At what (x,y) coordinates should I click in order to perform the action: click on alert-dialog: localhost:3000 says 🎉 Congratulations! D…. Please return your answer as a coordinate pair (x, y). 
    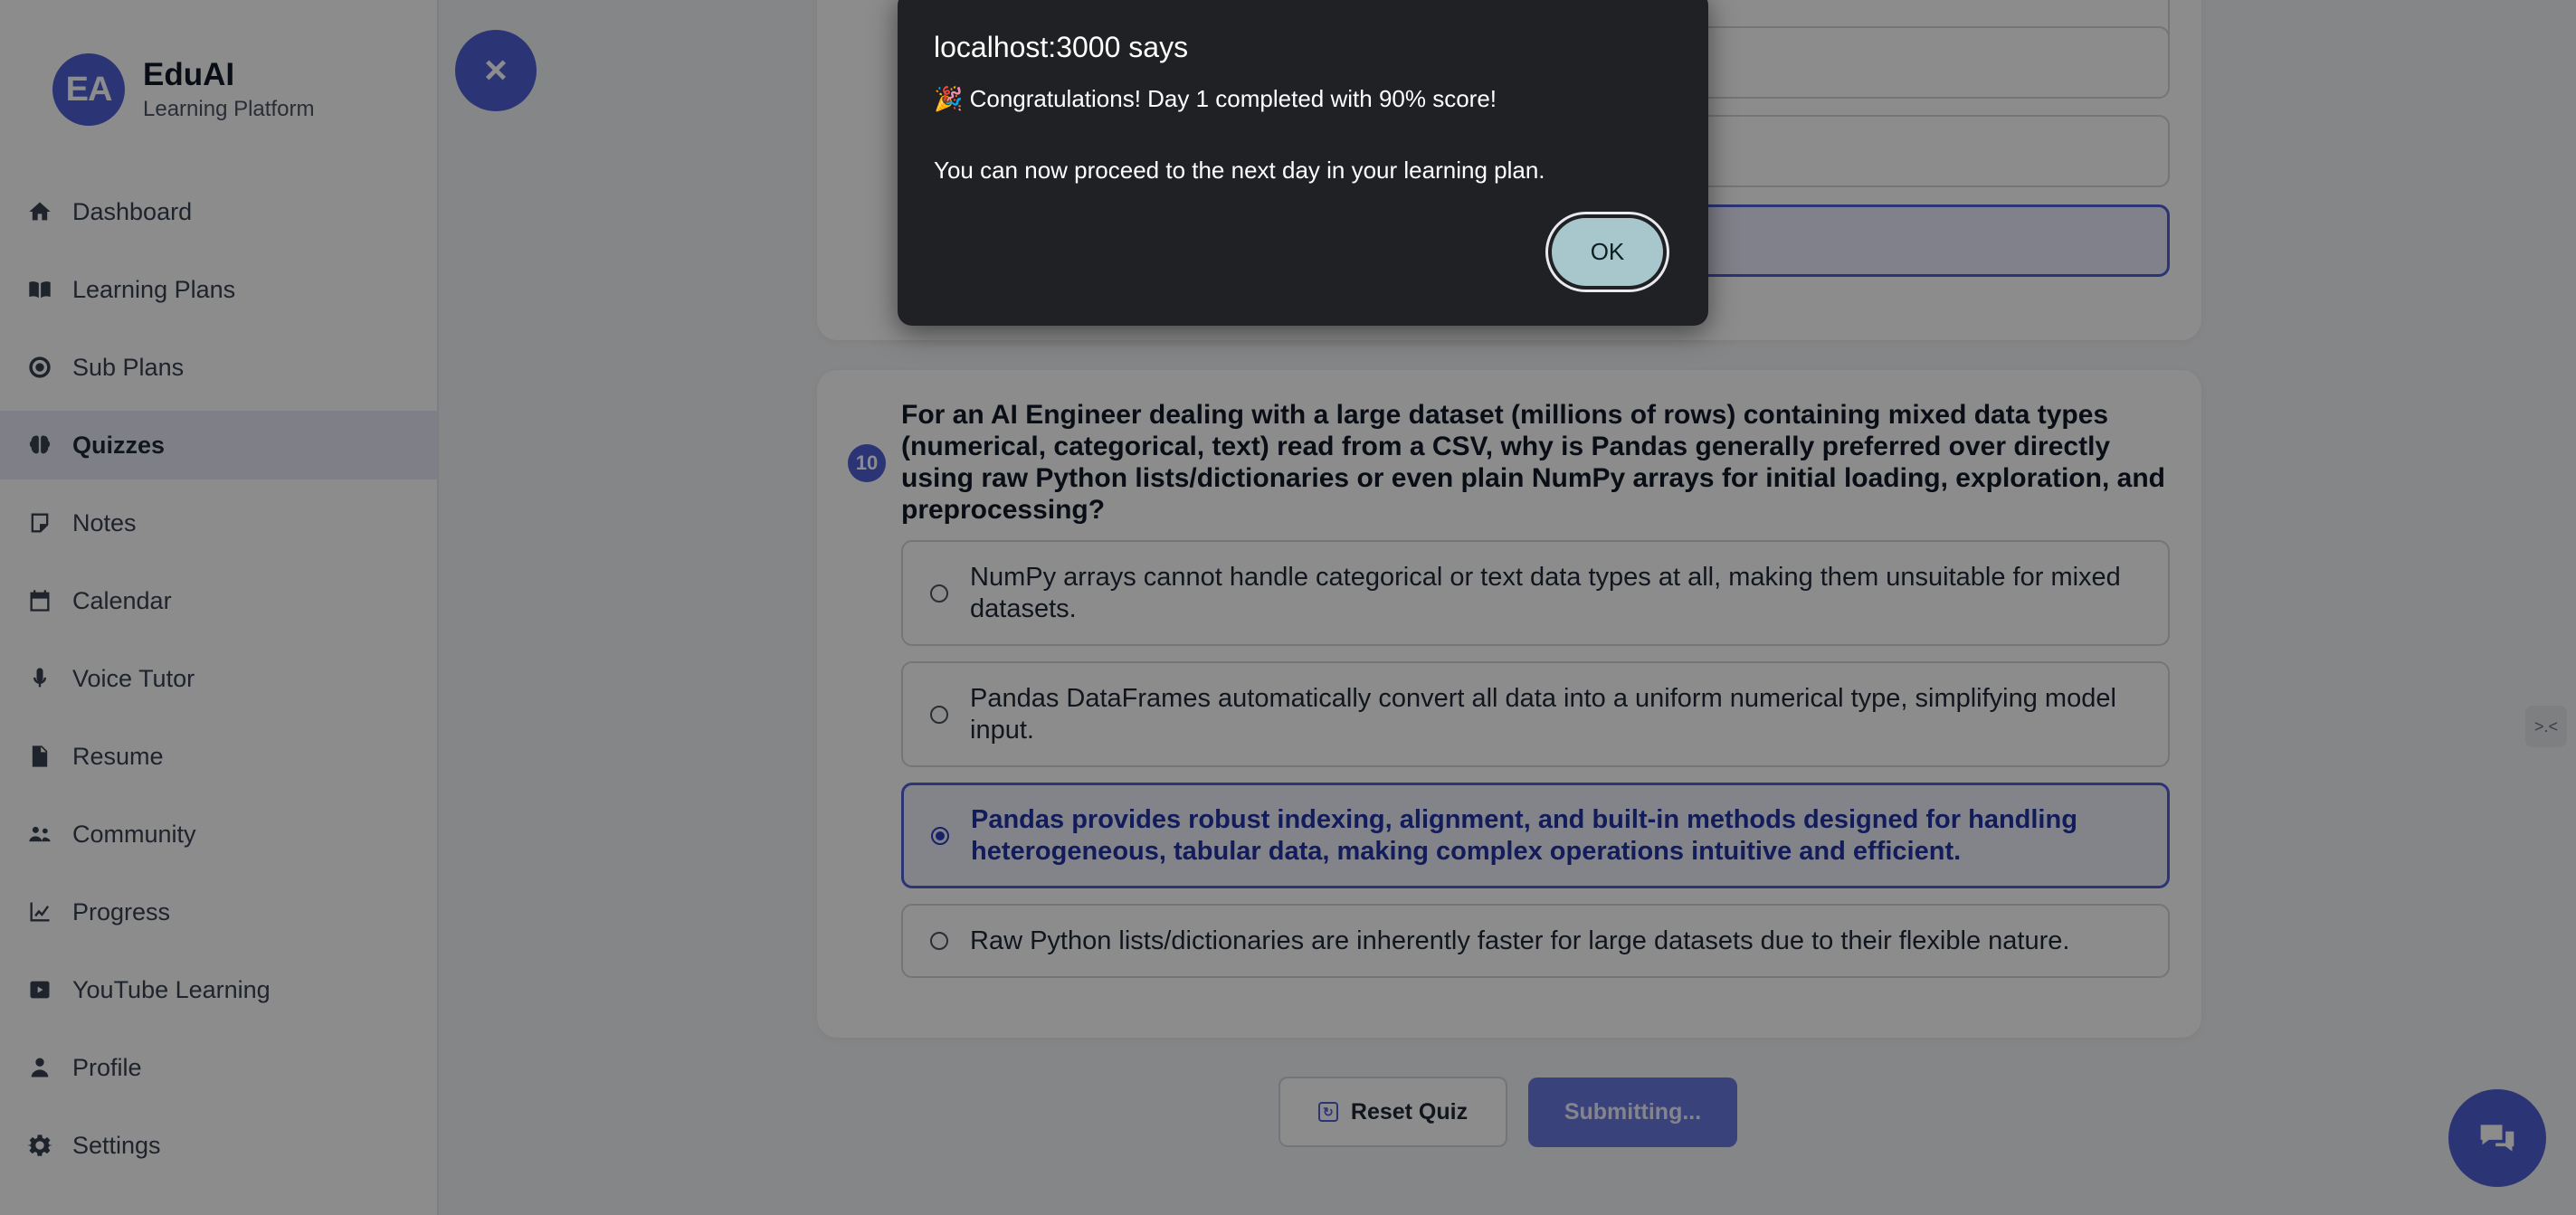
    Looking at the image, I should click on (1303, 163).